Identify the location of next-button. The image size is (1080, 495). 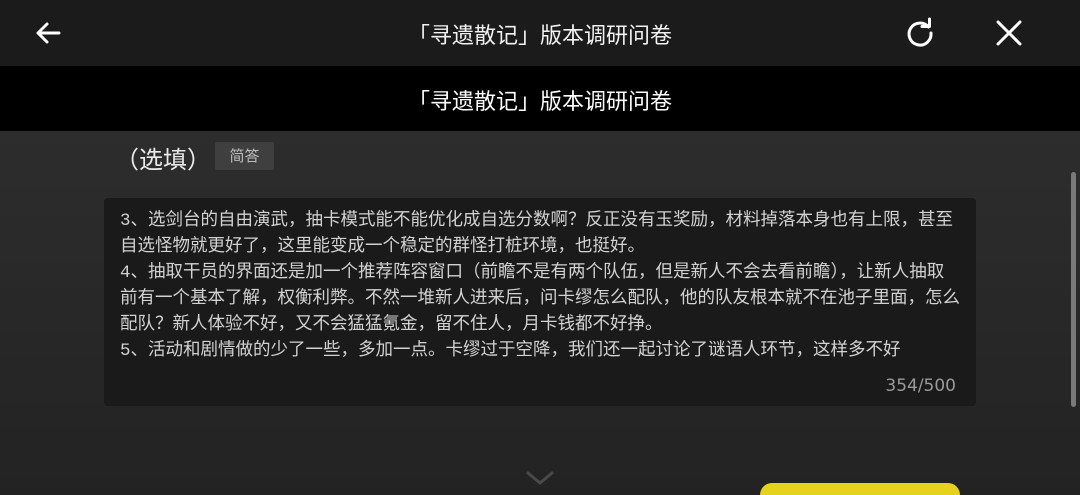
(860, 489).